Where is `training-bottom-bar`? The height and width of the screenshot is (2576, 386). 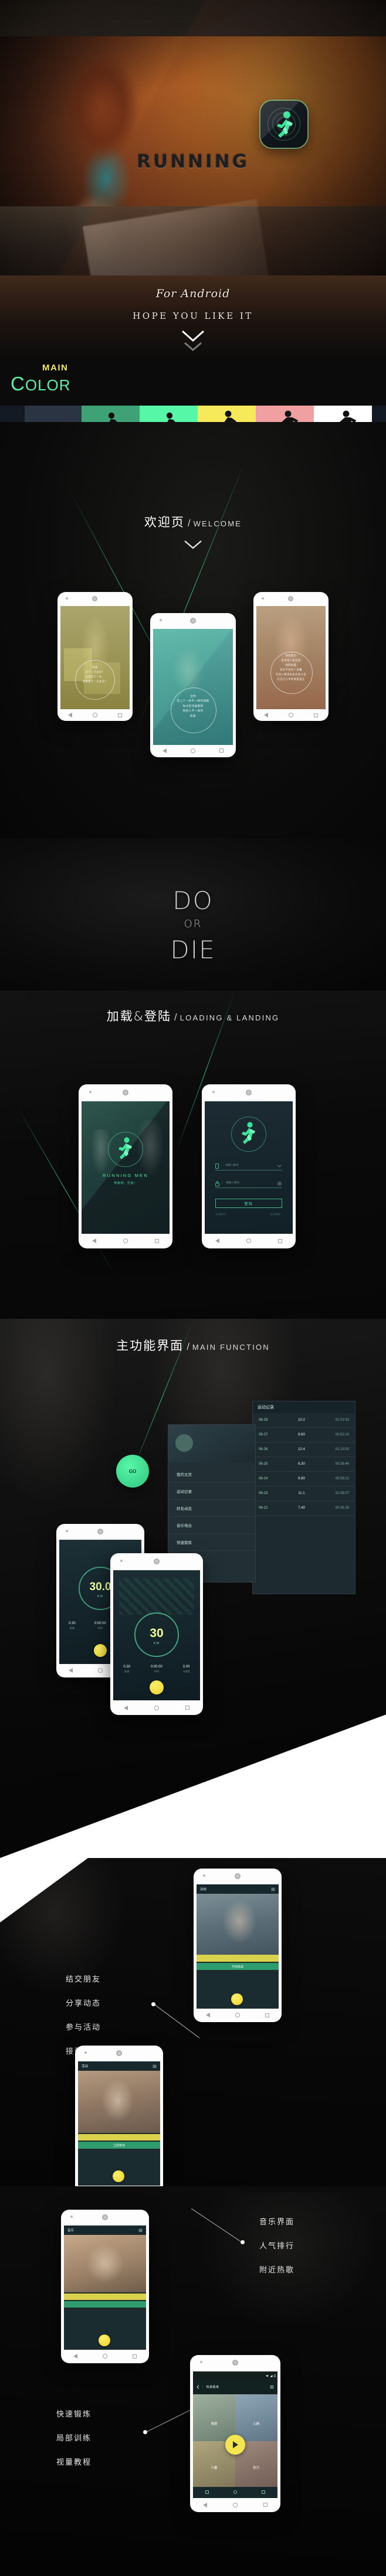 training-bottom-bar is located at coordinates (235, 2492).